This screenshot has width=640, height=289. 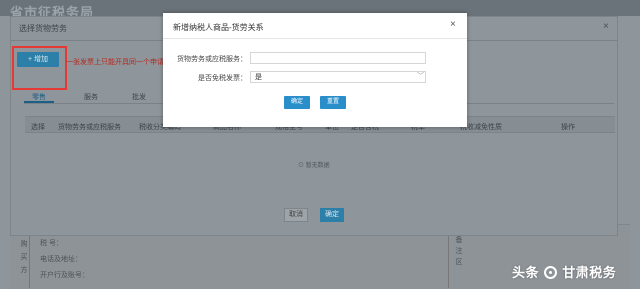 What do you see at coordinates (589, 272) in the screenshot?
I see `watermark-suffix: 甘肃税务` at bounding box center [589, 272].